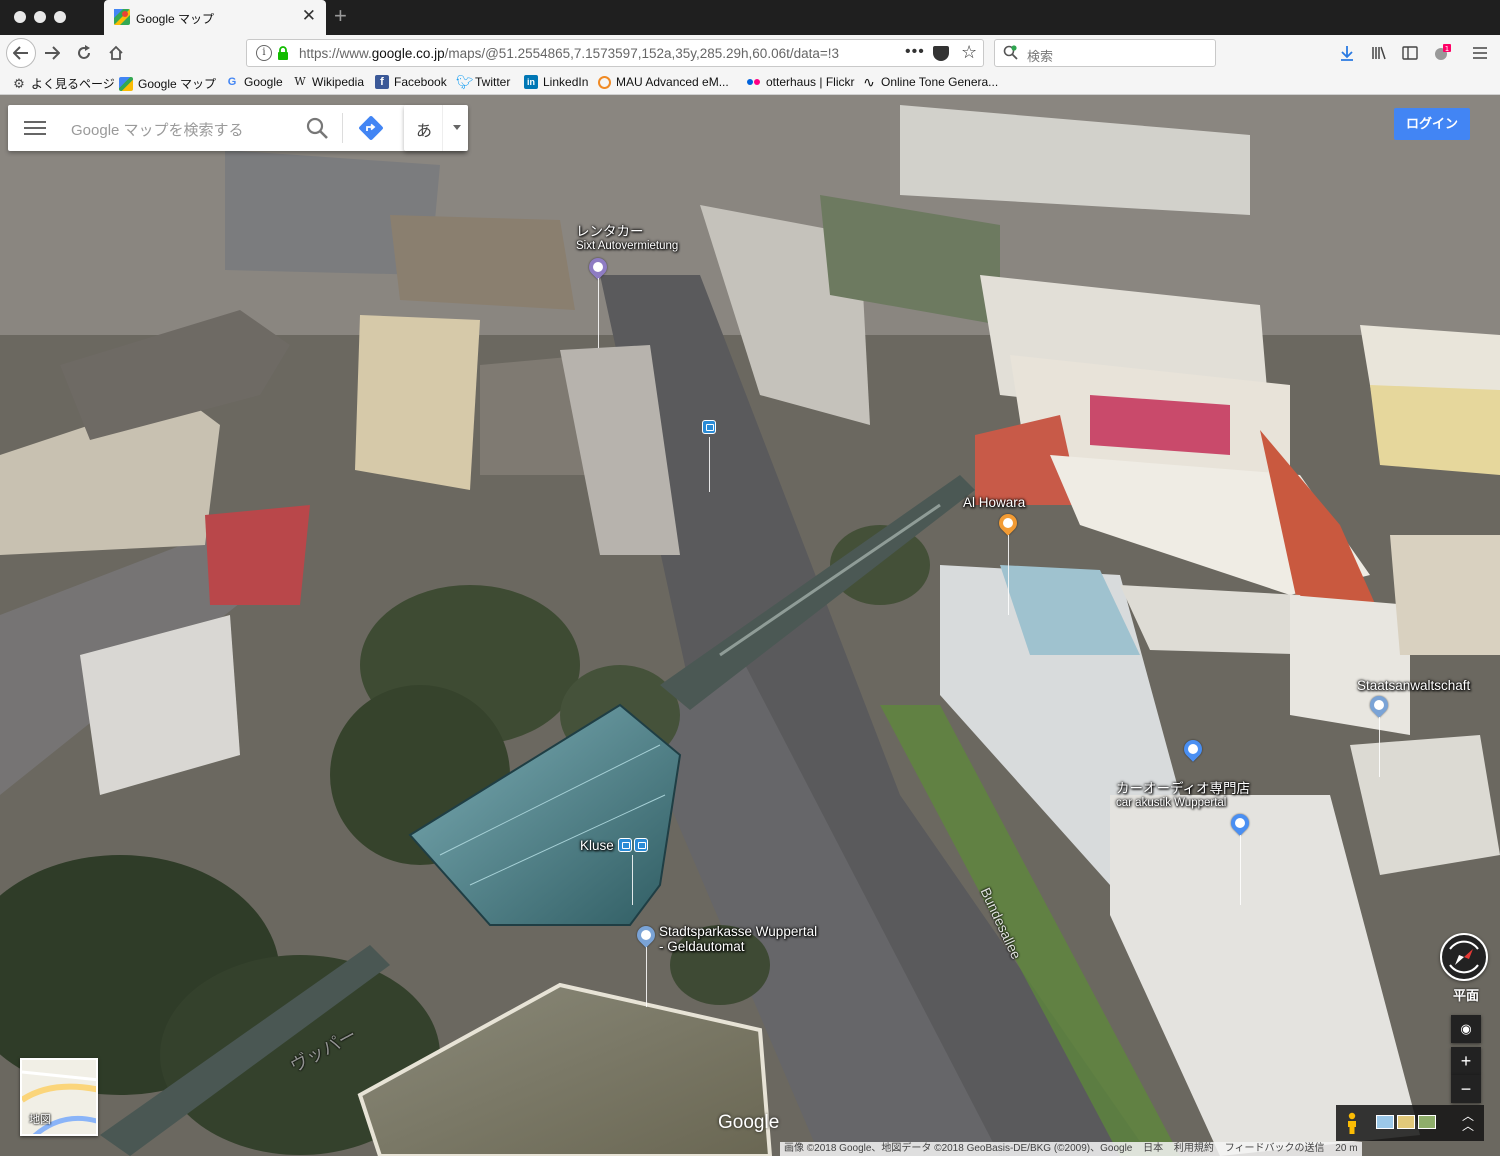 The height and width of the screenshot is (1156, 1500). What do you see at coordinates (1379, 53) in the screenshot?
I see `library-icon` at bounding box center [1379, 53].